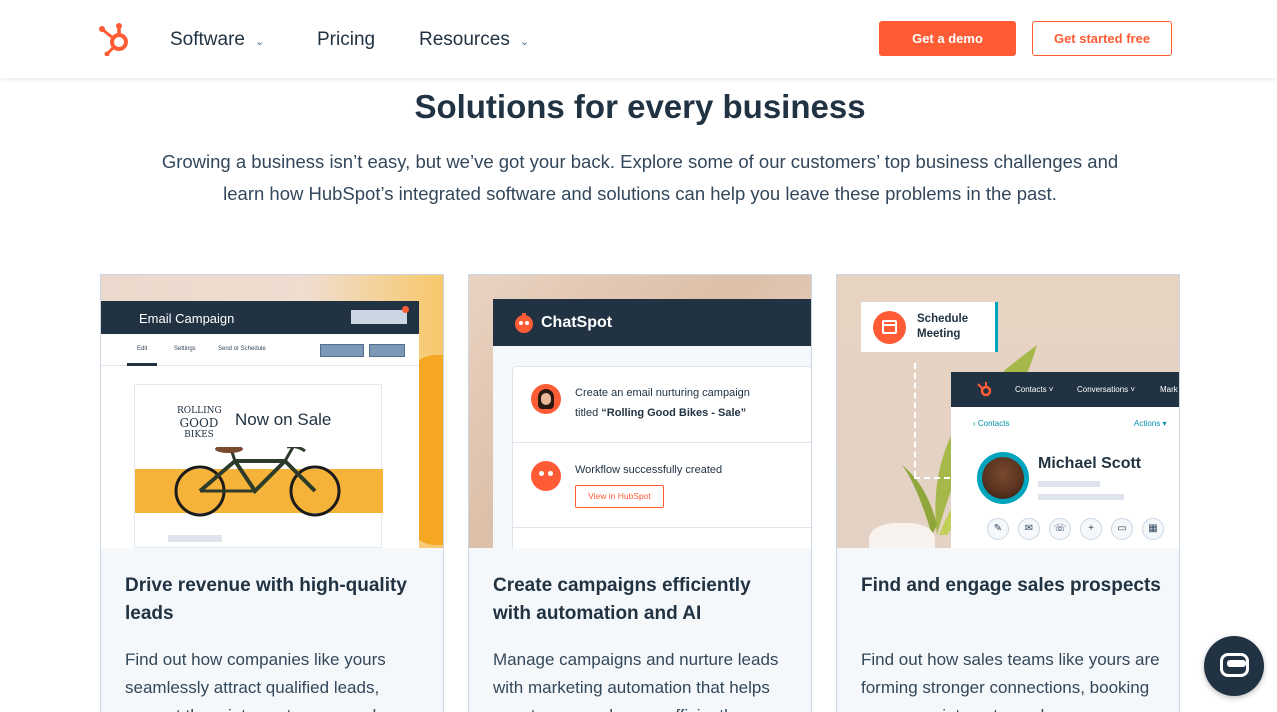  Describe the element at coordinates (187, 318) in the screenshot. I see `window-title: Email Campaign` at that location.